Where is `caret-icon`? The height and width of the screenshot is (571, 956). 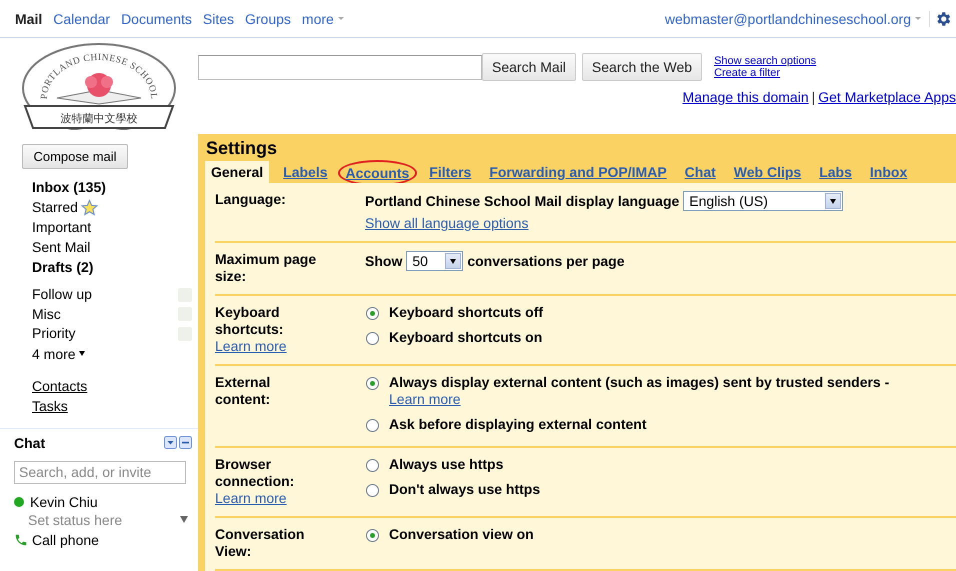
caret-icon is located at coordinates (184, 519).